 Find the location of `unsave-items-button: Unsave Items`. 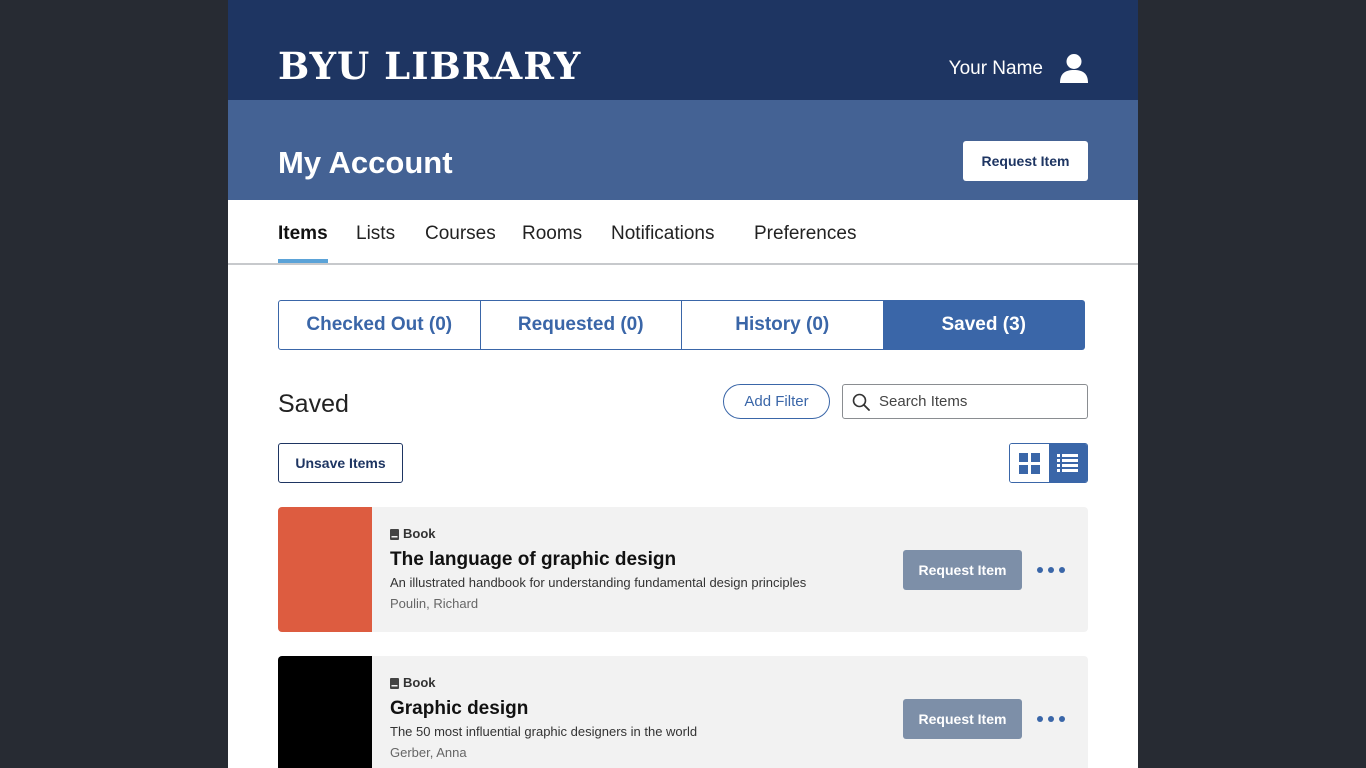

unsave-items-button: Unsave Items is located at coordinates (340, 463).